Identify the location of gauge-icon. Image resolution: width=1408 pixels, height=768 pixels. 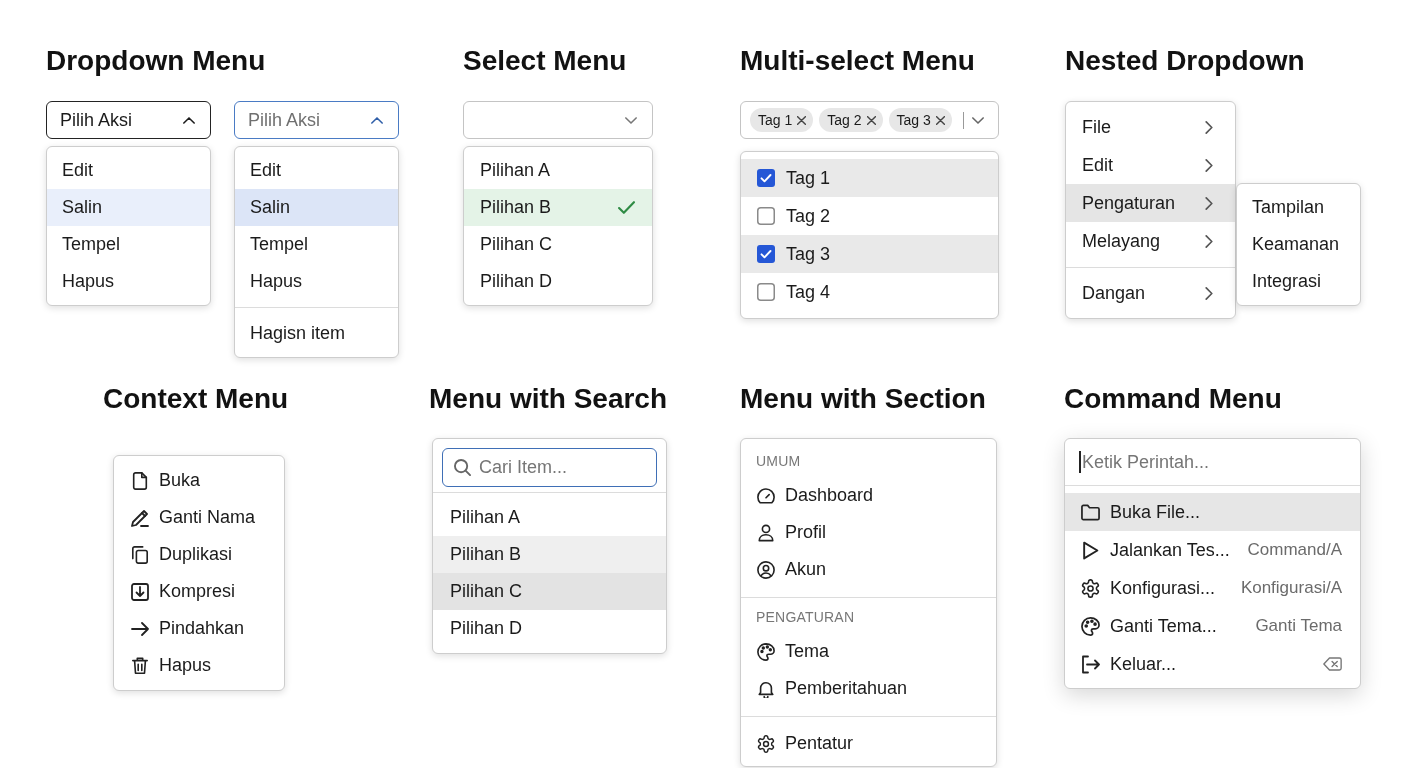
(766, 495).